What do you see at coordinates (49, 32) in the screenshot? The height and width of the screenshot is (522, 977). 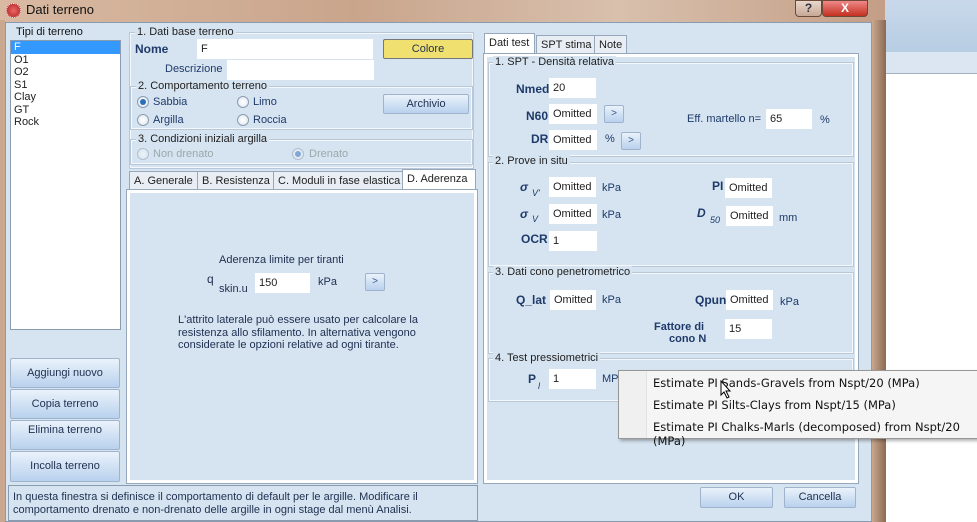 I see `soil-list-title: Tipi di terreno` at bounding box center [49, 32].